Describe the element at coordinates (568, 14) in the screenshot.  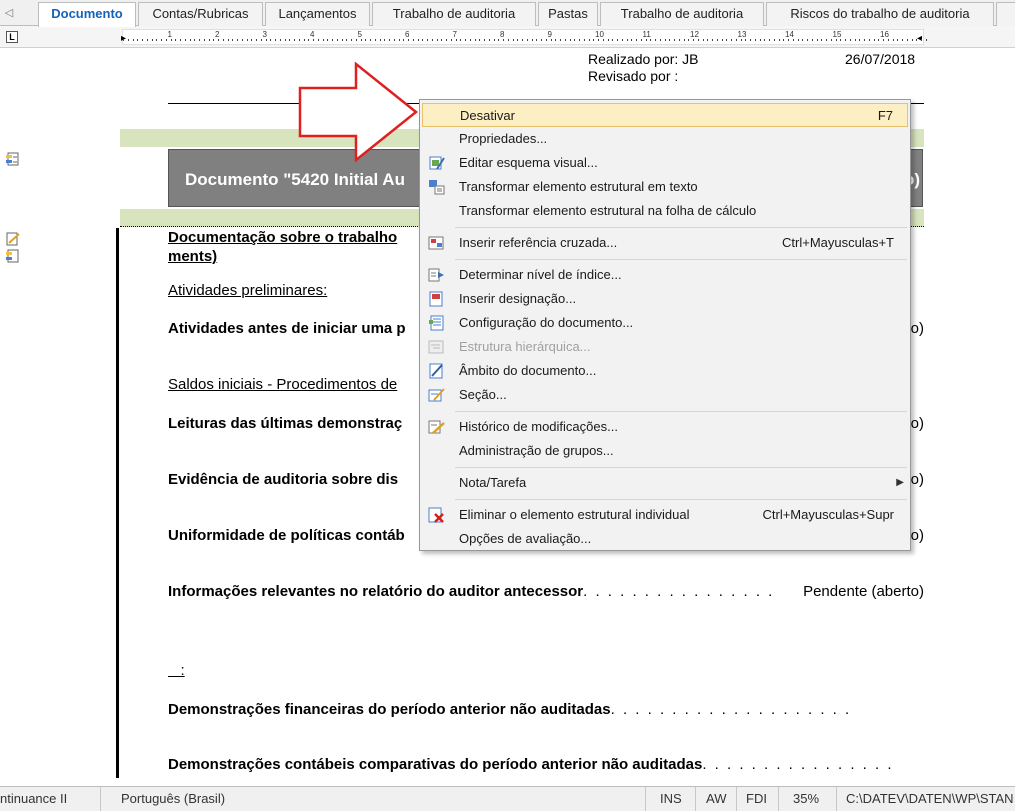
I see `tab-pastas: Pastas` at that location.